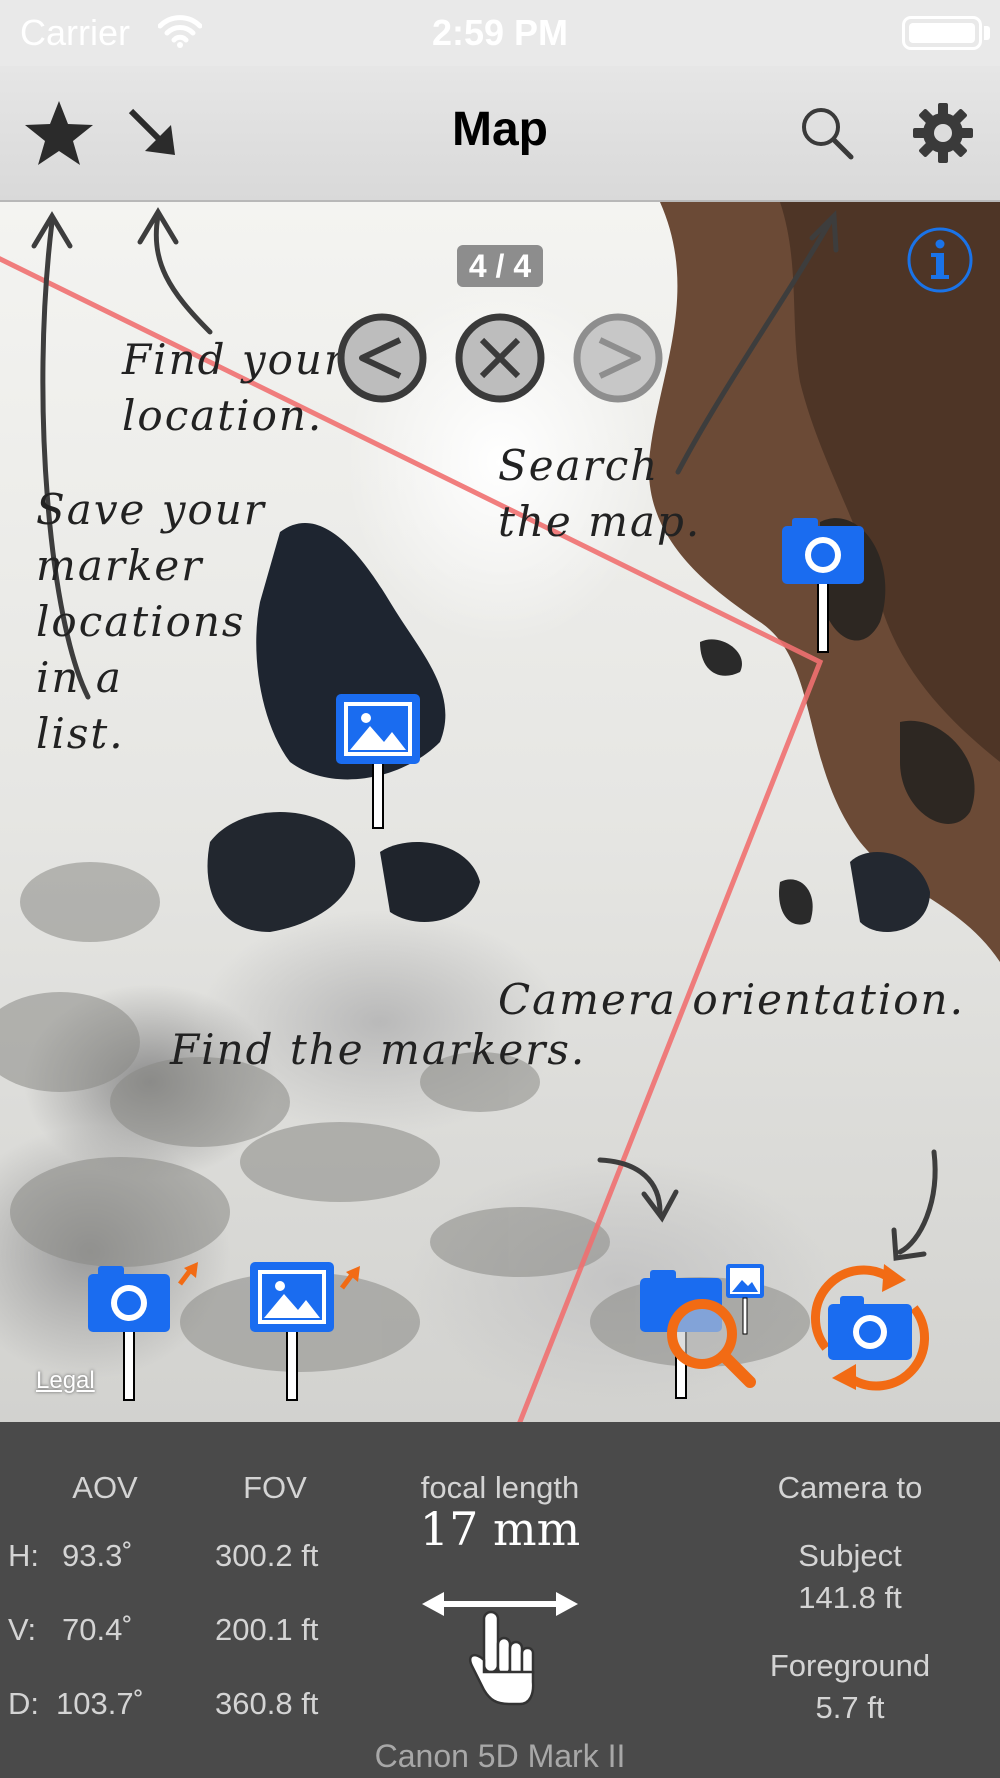 The width and height of the screenshot is (1000, 1778). I want to click on navigation-bar: Map, so click(500, 134).